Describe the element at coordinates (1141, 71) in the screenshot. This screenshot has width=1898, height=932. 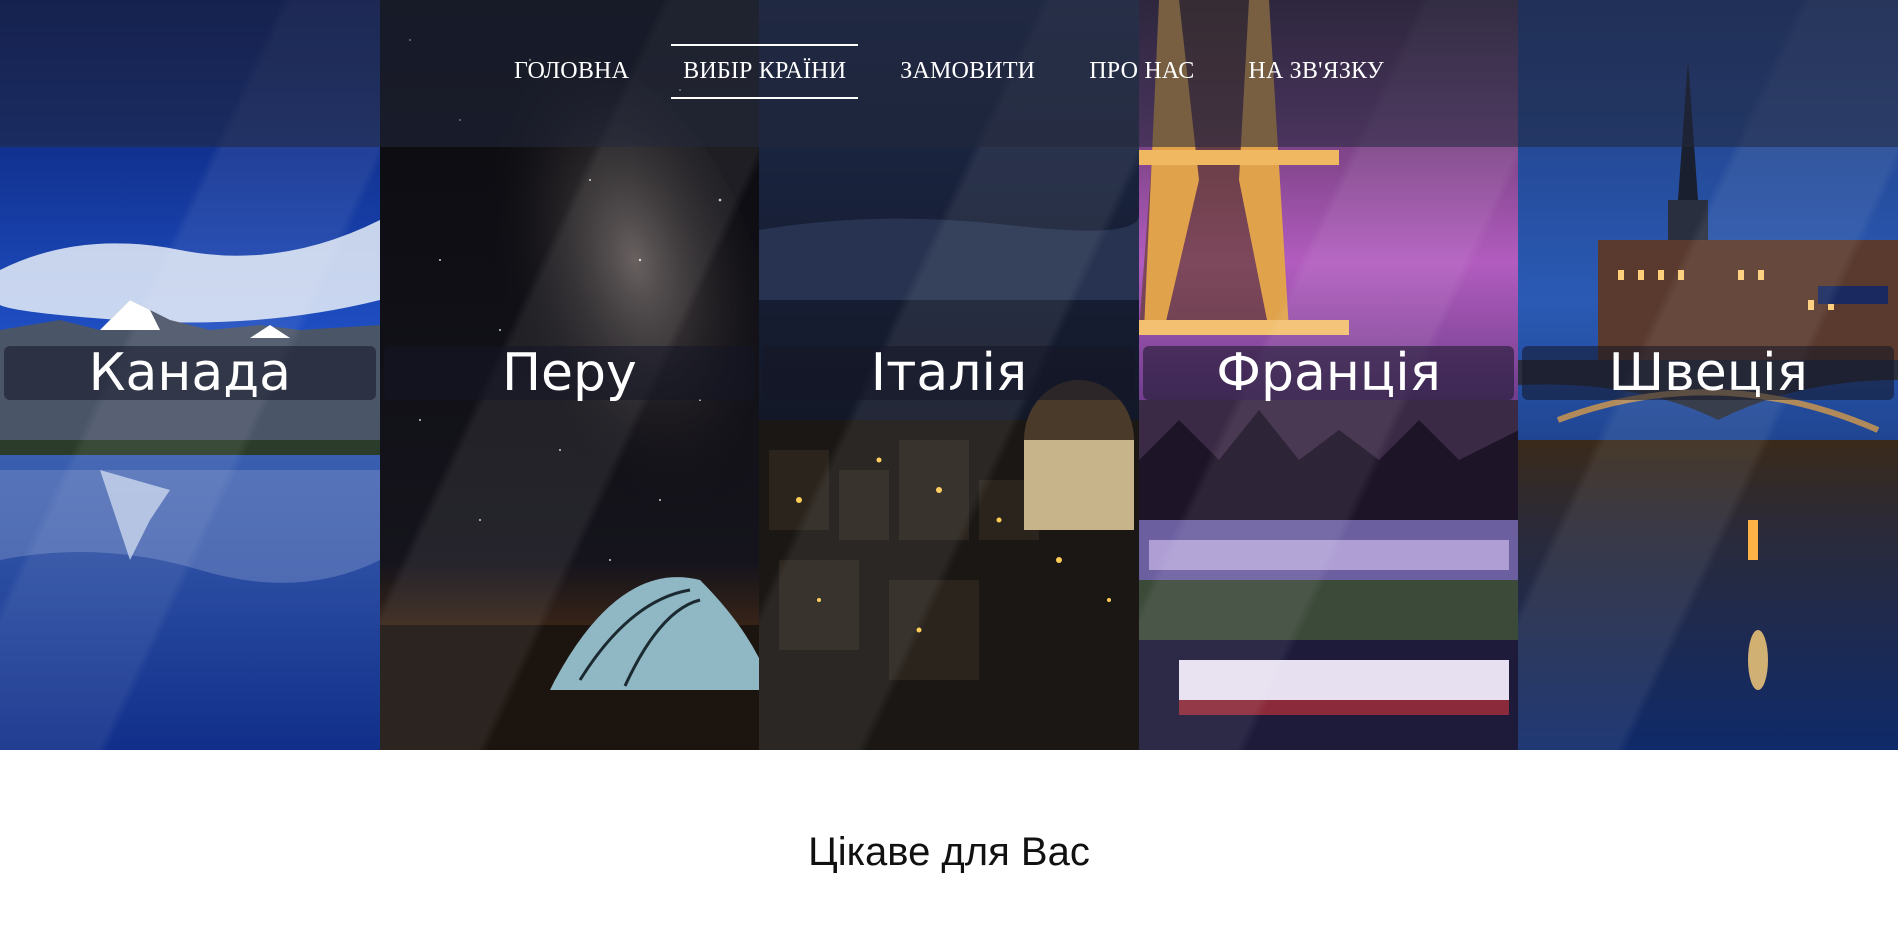
I see `nav-about-link: ПРО НАС` at that location.